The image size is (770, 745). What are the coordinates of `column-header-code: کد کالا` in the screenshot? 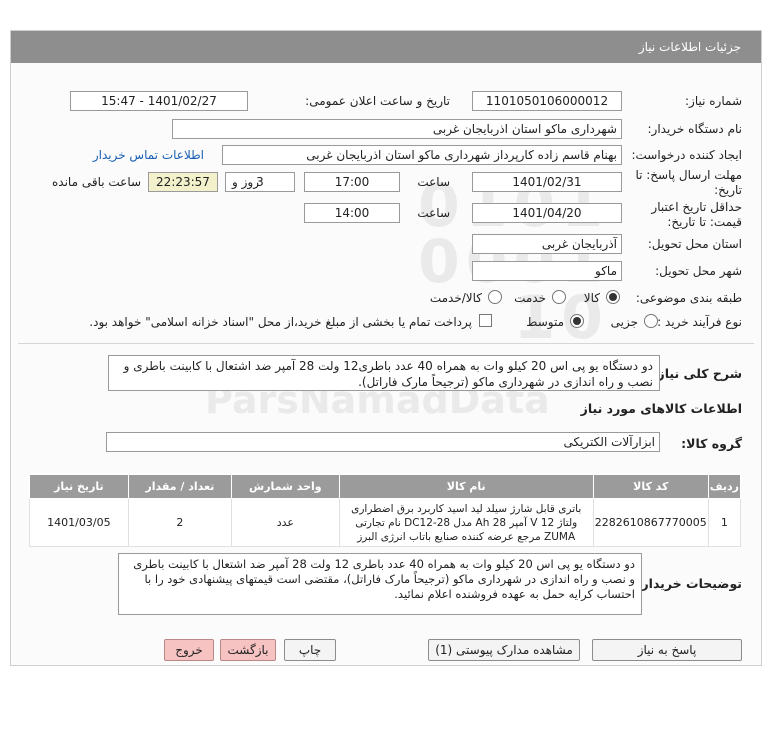 It's located at (650, 486).